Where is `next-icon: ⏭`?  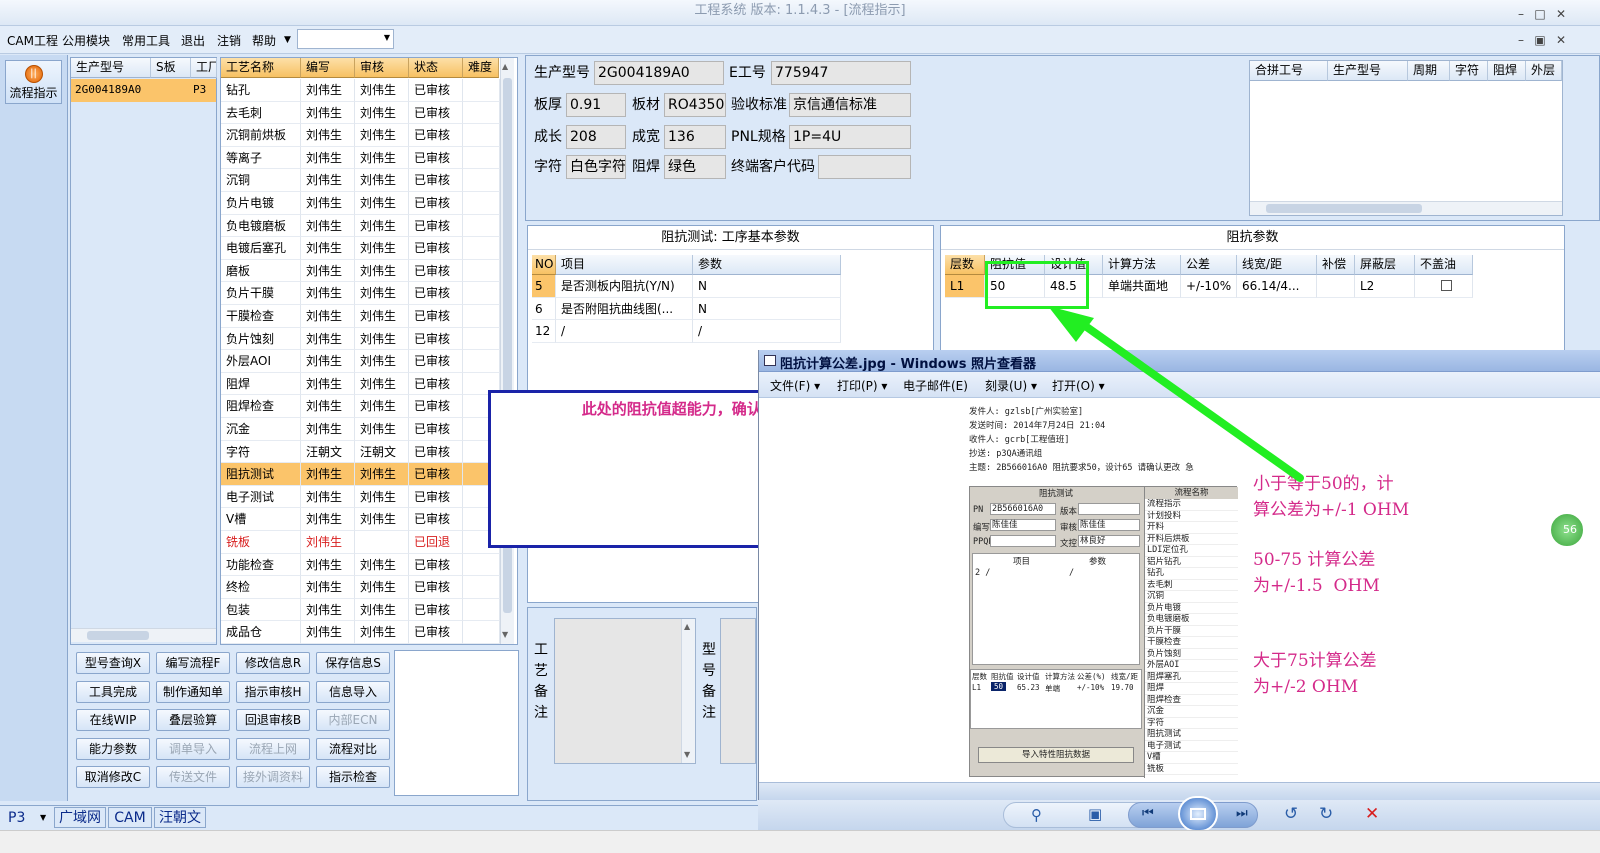
next-icon: ⏭ is located at coordinates (1242, 813).